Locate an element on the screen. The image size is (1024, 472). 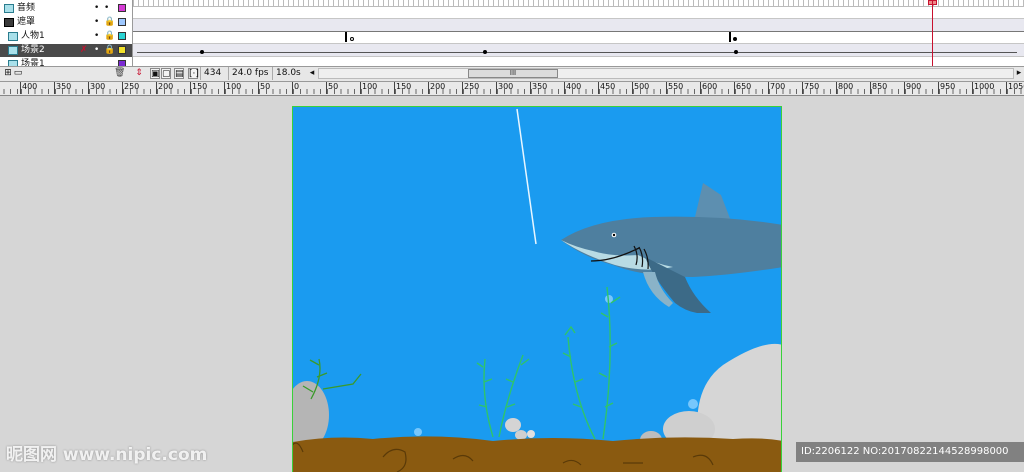
layer-row-scene2: 场景2 ✗ • 🔒 is located at coordinates (66, 50).